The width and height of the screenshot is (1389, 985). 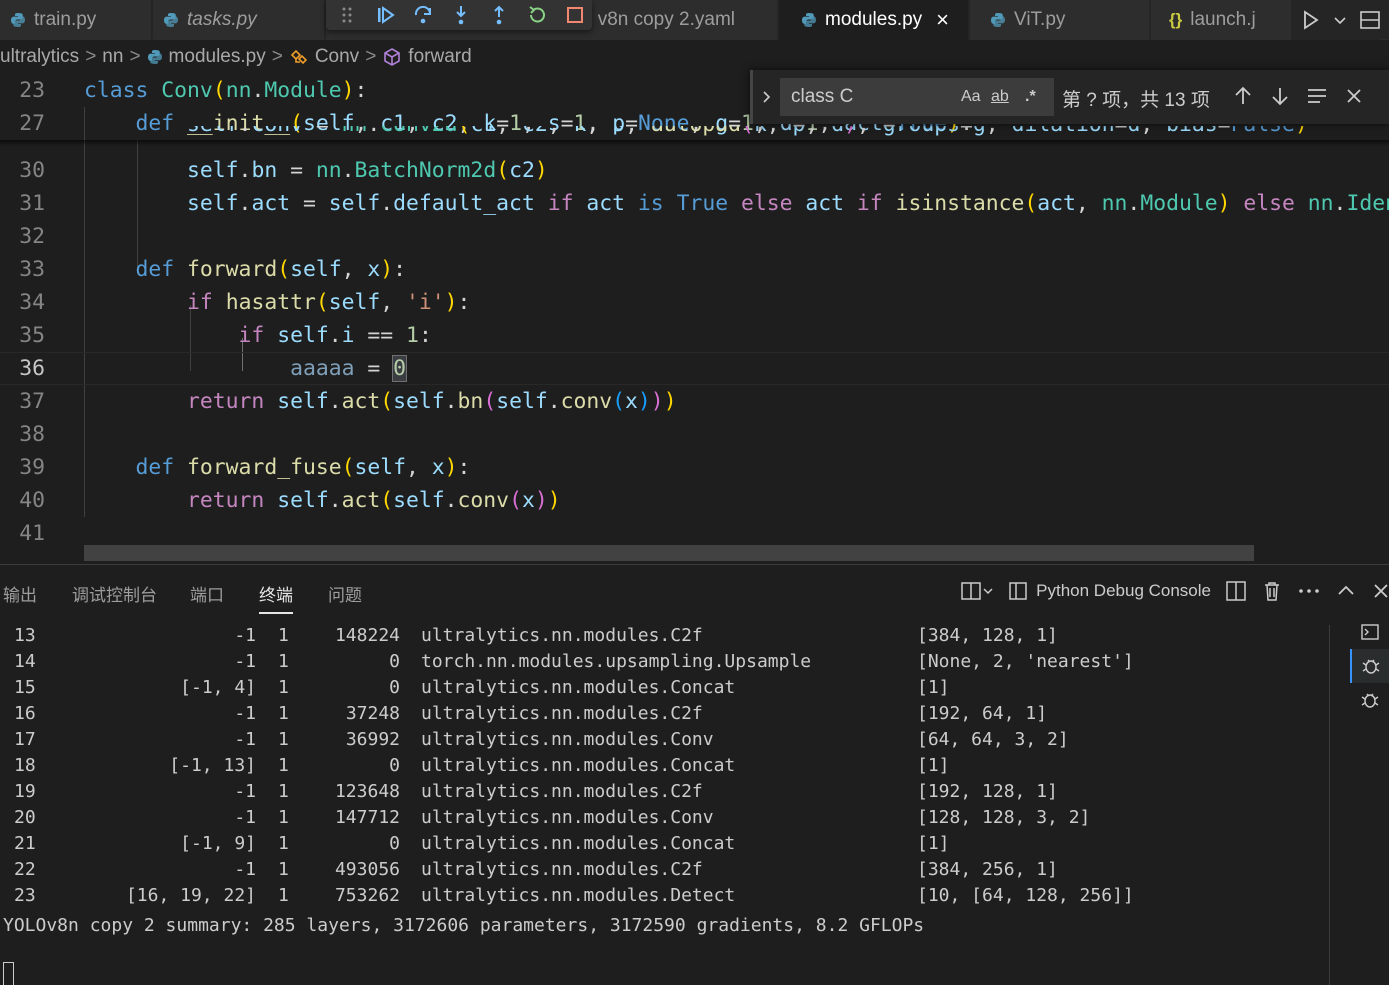 I want to click on continue-icon, so click(x=385, y=15).